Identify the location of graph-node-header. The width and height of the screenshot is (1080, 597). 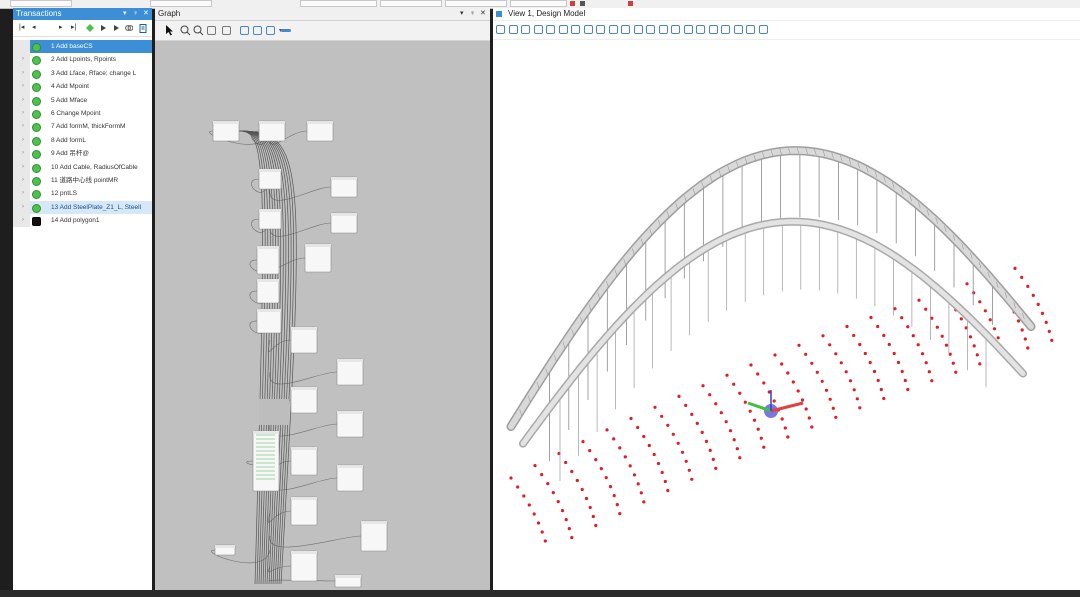
(270, 170).